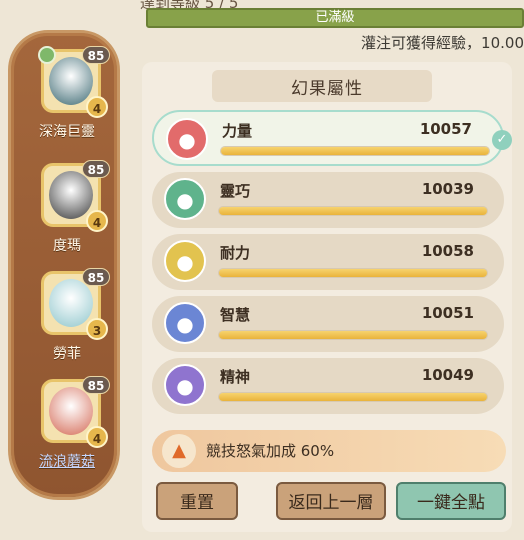 This screenshot has width=524, height=540. I want to click on hero-star-badge: 3, so click(97, 329).